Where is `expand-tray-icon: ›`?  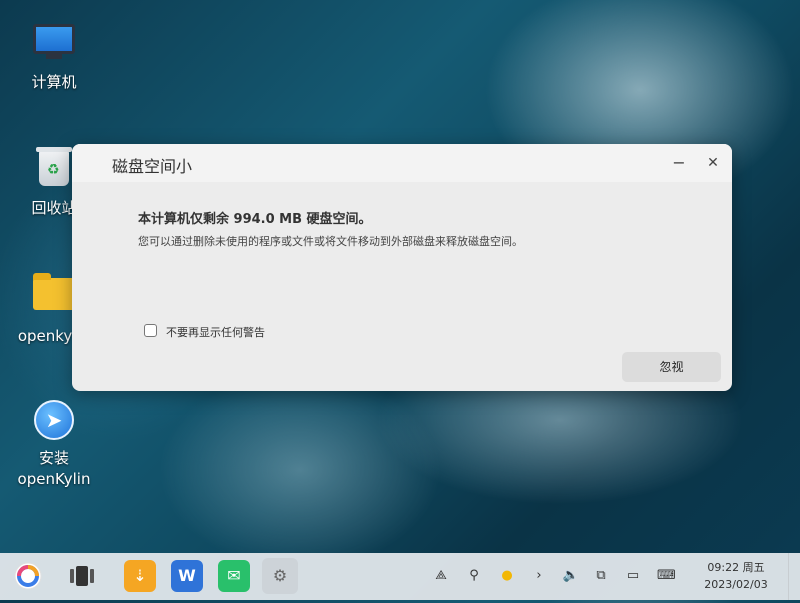 expand-tray-icon: › is located at coordinates (539, 576).